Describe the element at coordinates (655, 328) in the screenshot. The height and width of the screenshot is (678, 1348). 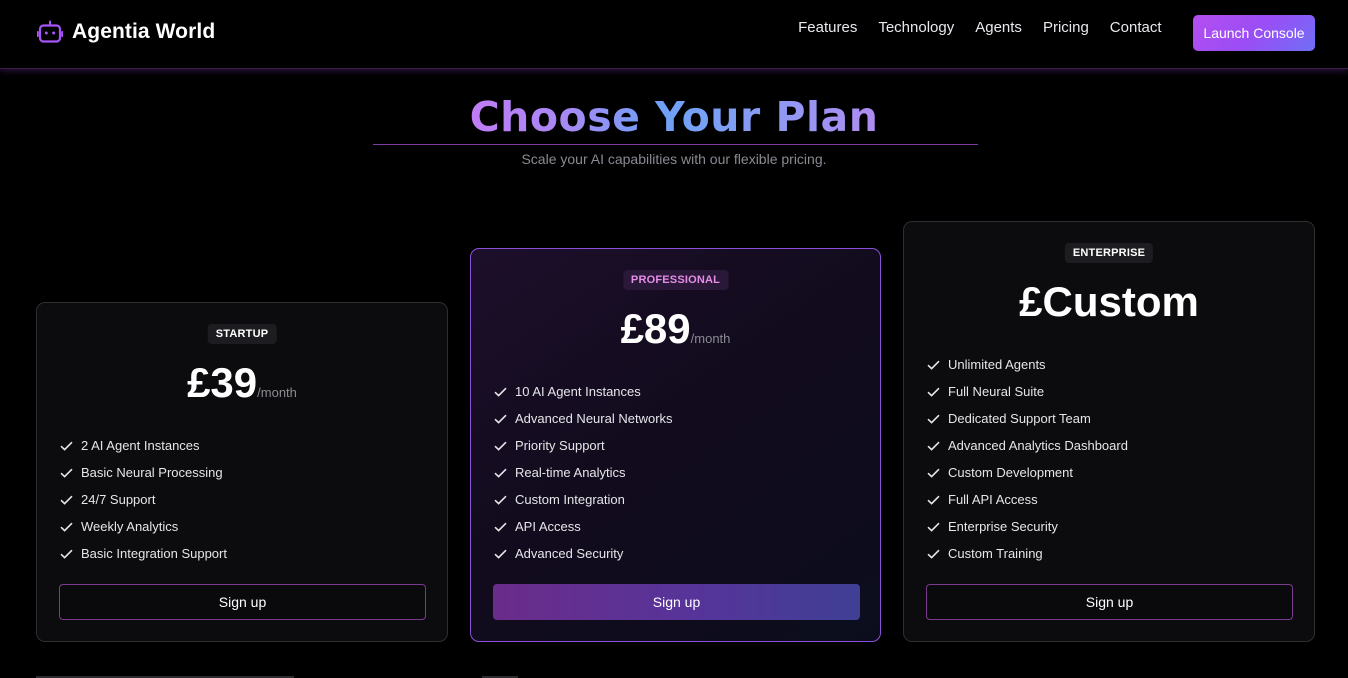
I see `price-amount: £89` at that location.